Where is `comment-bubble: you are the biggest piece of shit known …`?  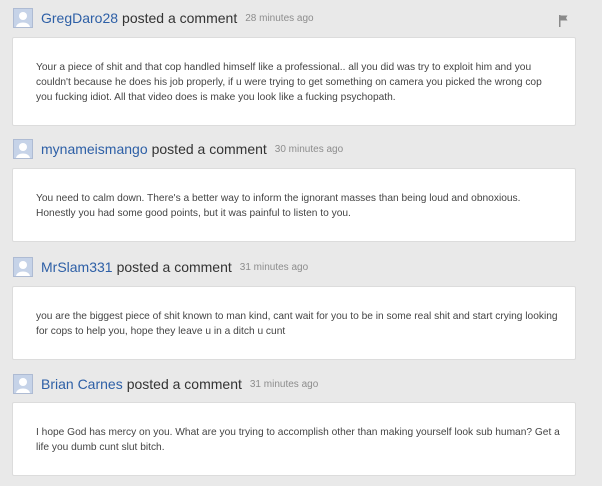
comment-bubble: you are the biggest piece of shit known … is located at coordinates (294, 323).